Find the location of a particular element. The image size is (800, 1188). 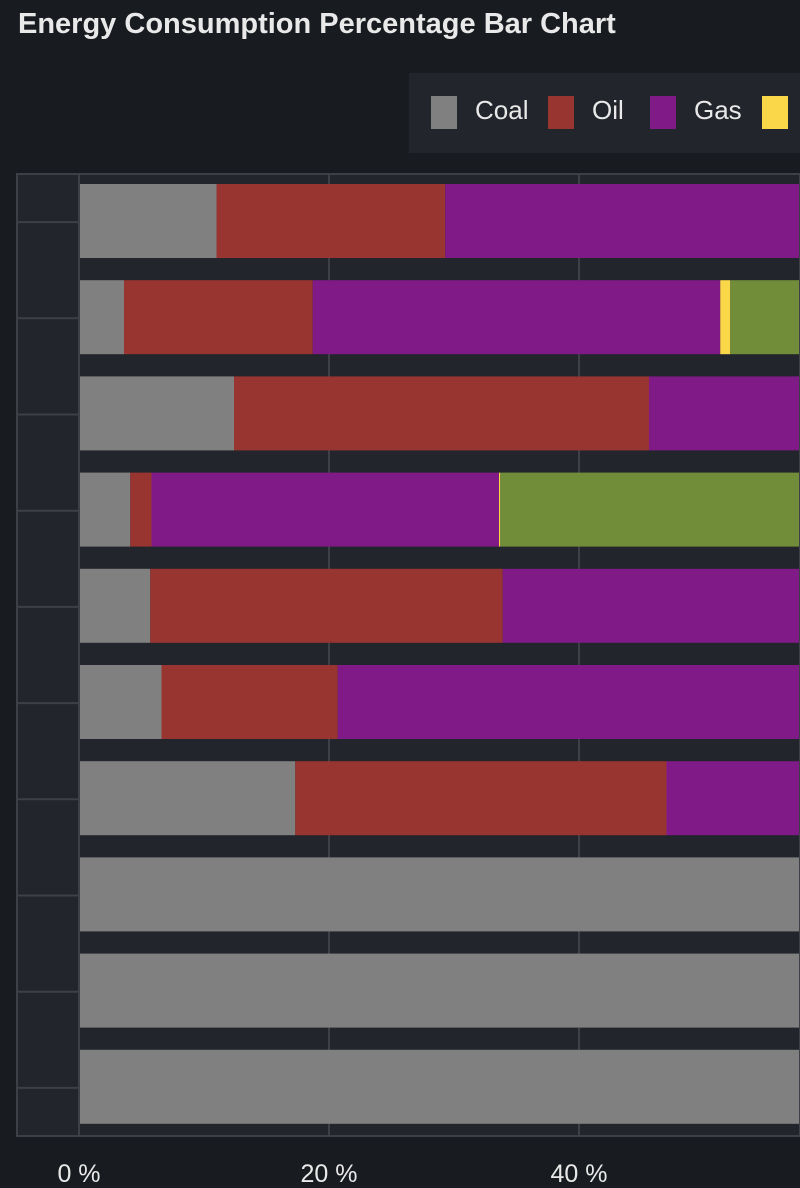

x-tick-label-0: 0 % is located at coordinates (78, 1174).